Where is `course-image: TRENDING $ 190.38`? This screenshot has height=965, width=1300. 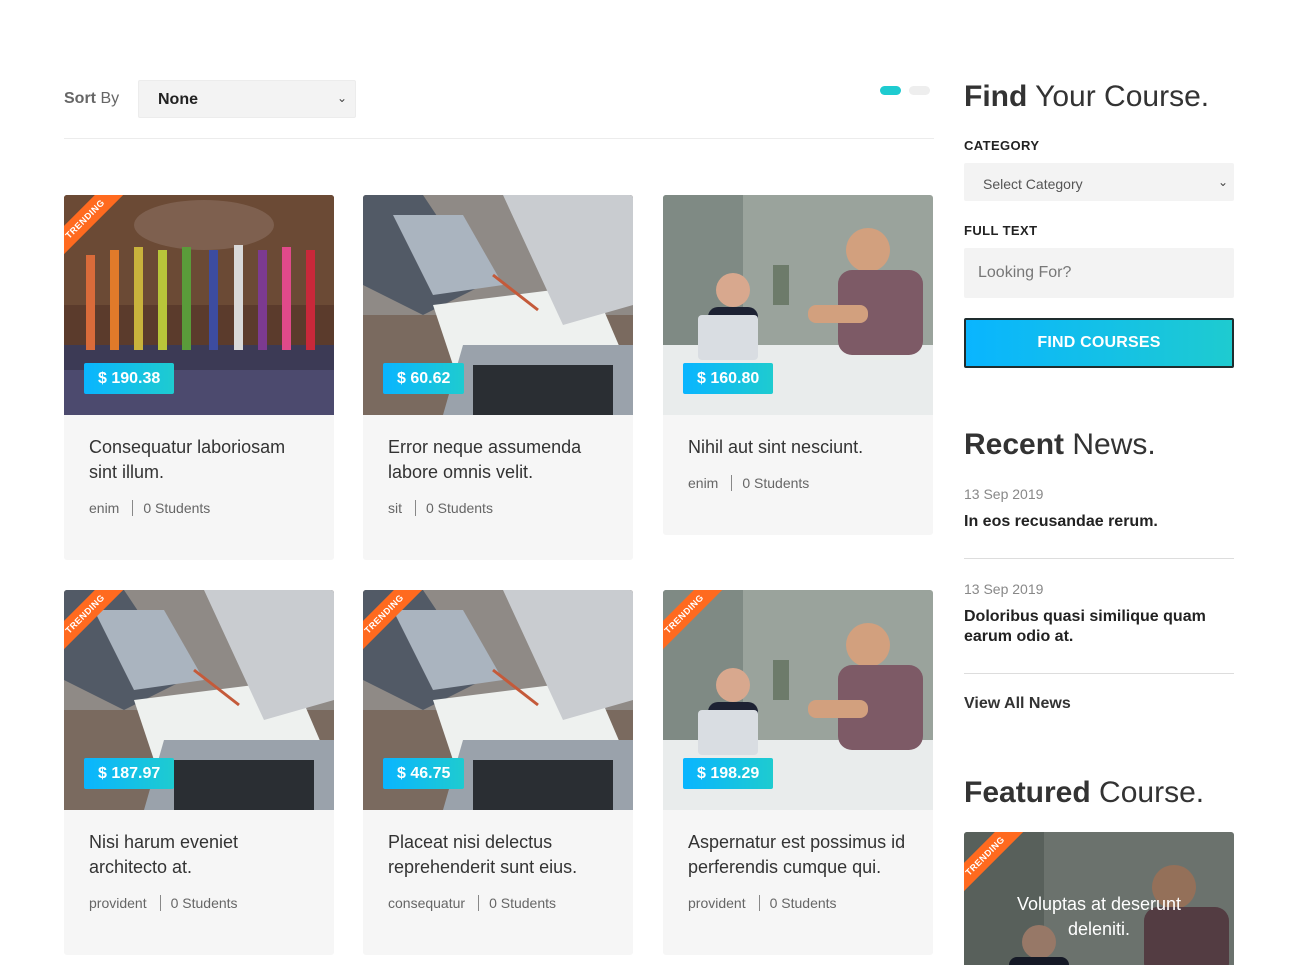 course-image: TRENDING $ 190.38 is located at coordinates (199, 305).